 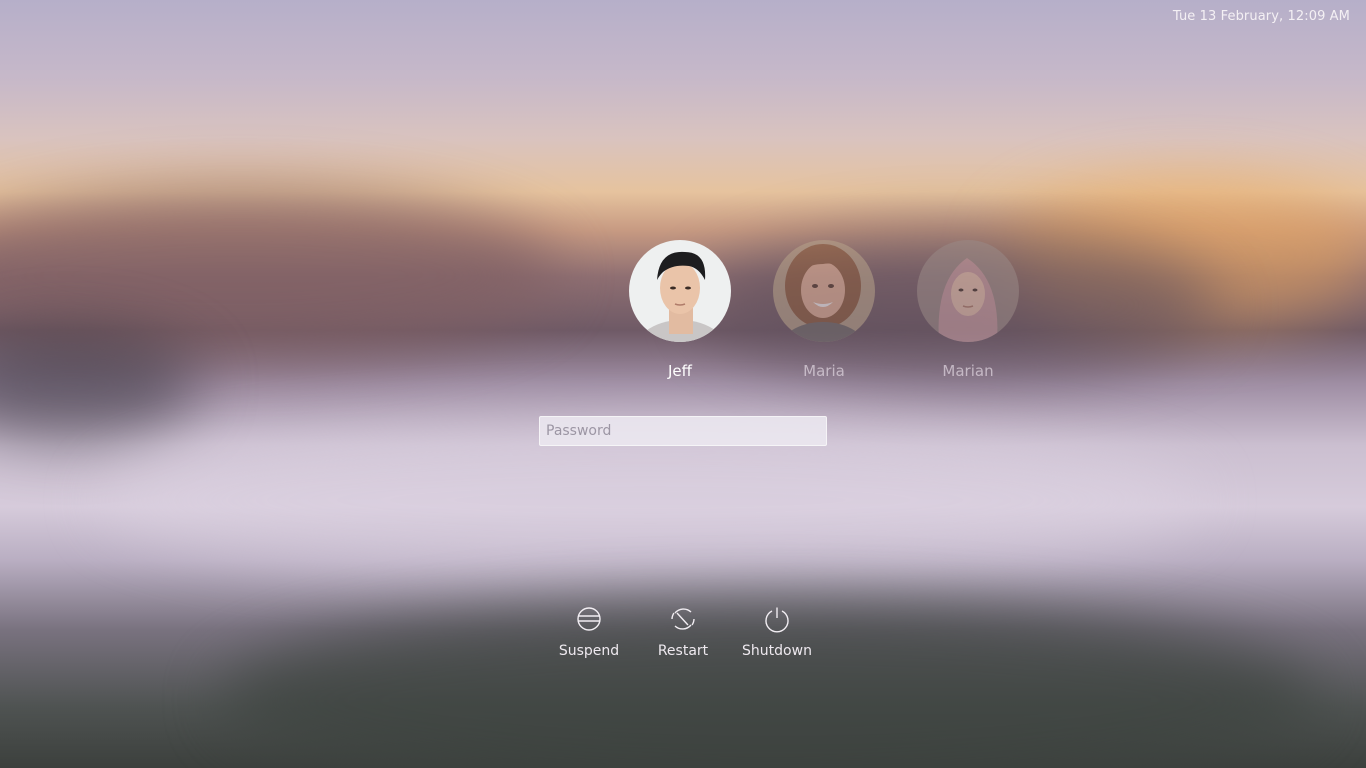 I want to click on user-list: Jeff Maria Marian, so click(x=824, y=315).